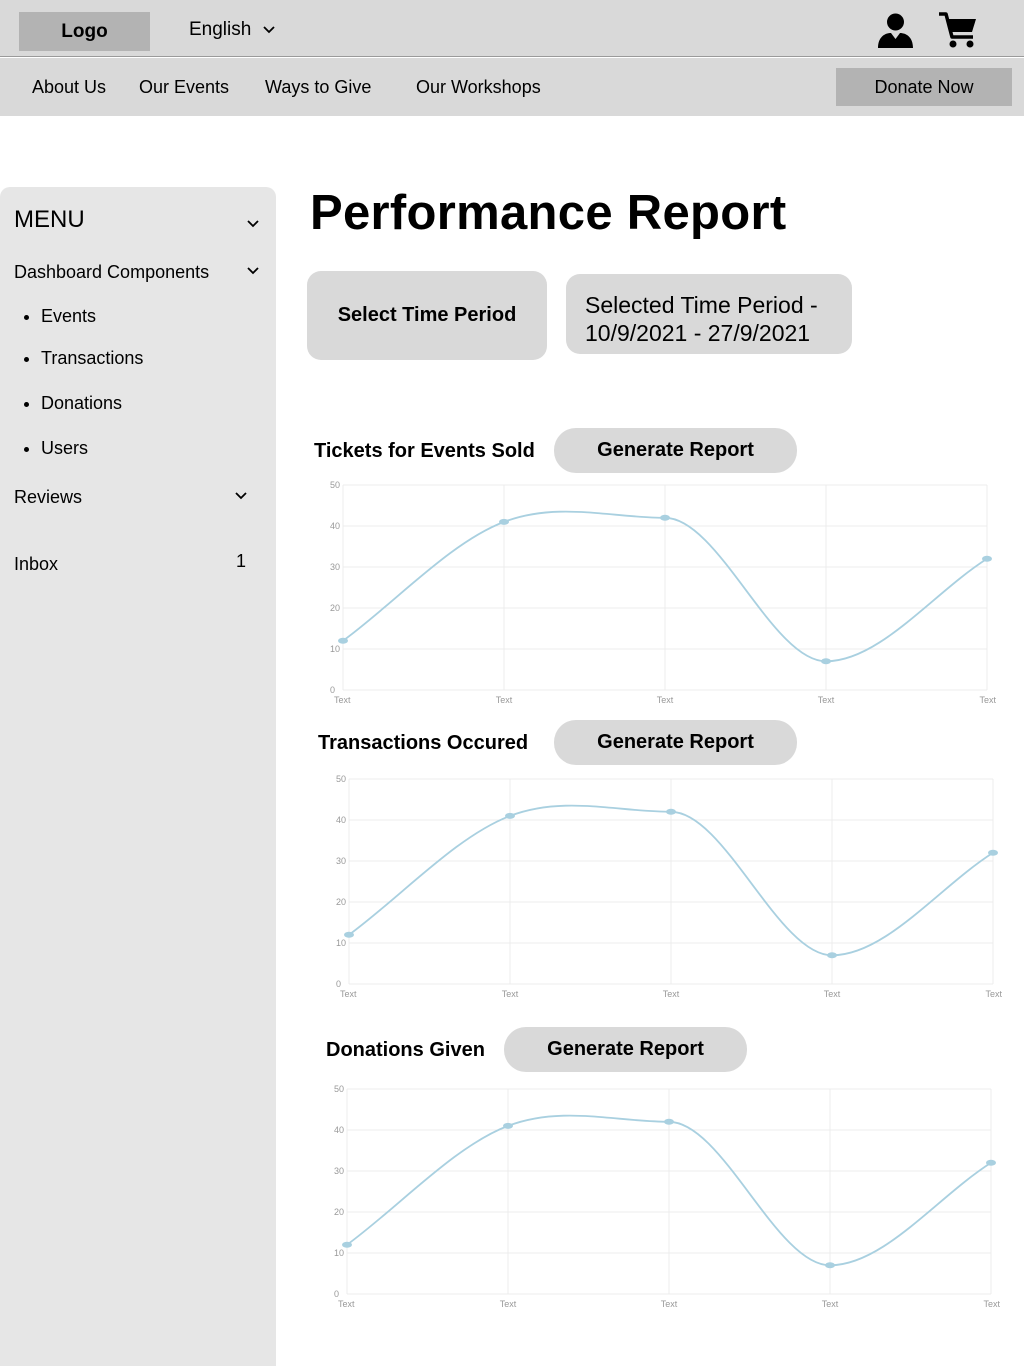 This screenshot has height=1366, width=1024. I want to click on nav-our-workshops: Our Workshops, so click(478, 87).